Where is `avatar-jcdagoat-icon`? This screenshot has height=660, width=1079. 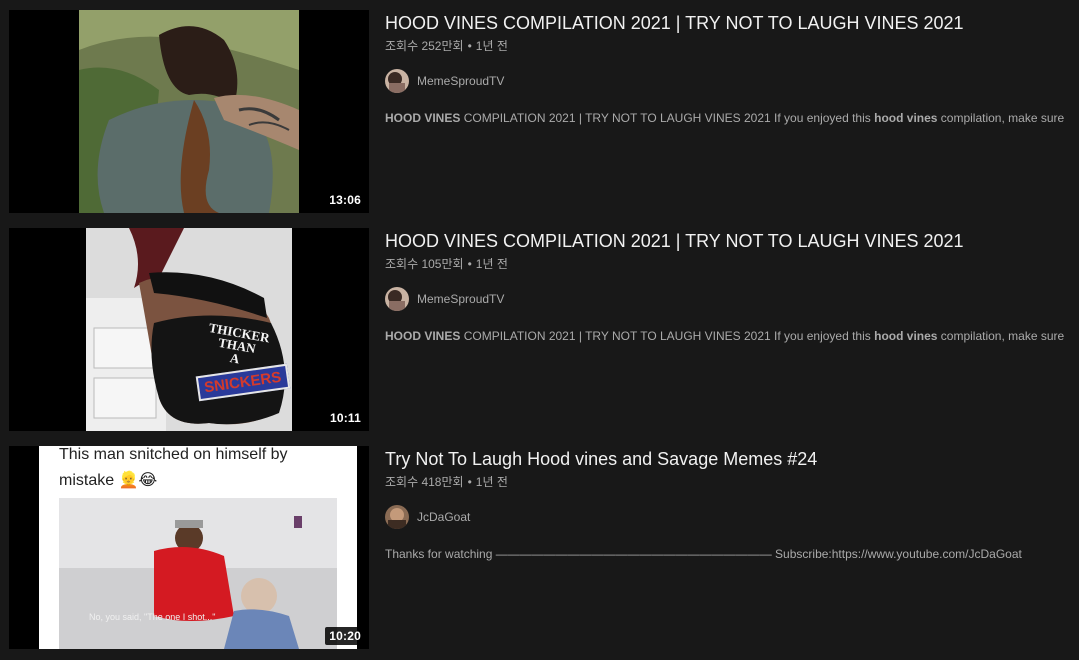
avatar-jcdagoat-icon is located at coordinates (397, 517).